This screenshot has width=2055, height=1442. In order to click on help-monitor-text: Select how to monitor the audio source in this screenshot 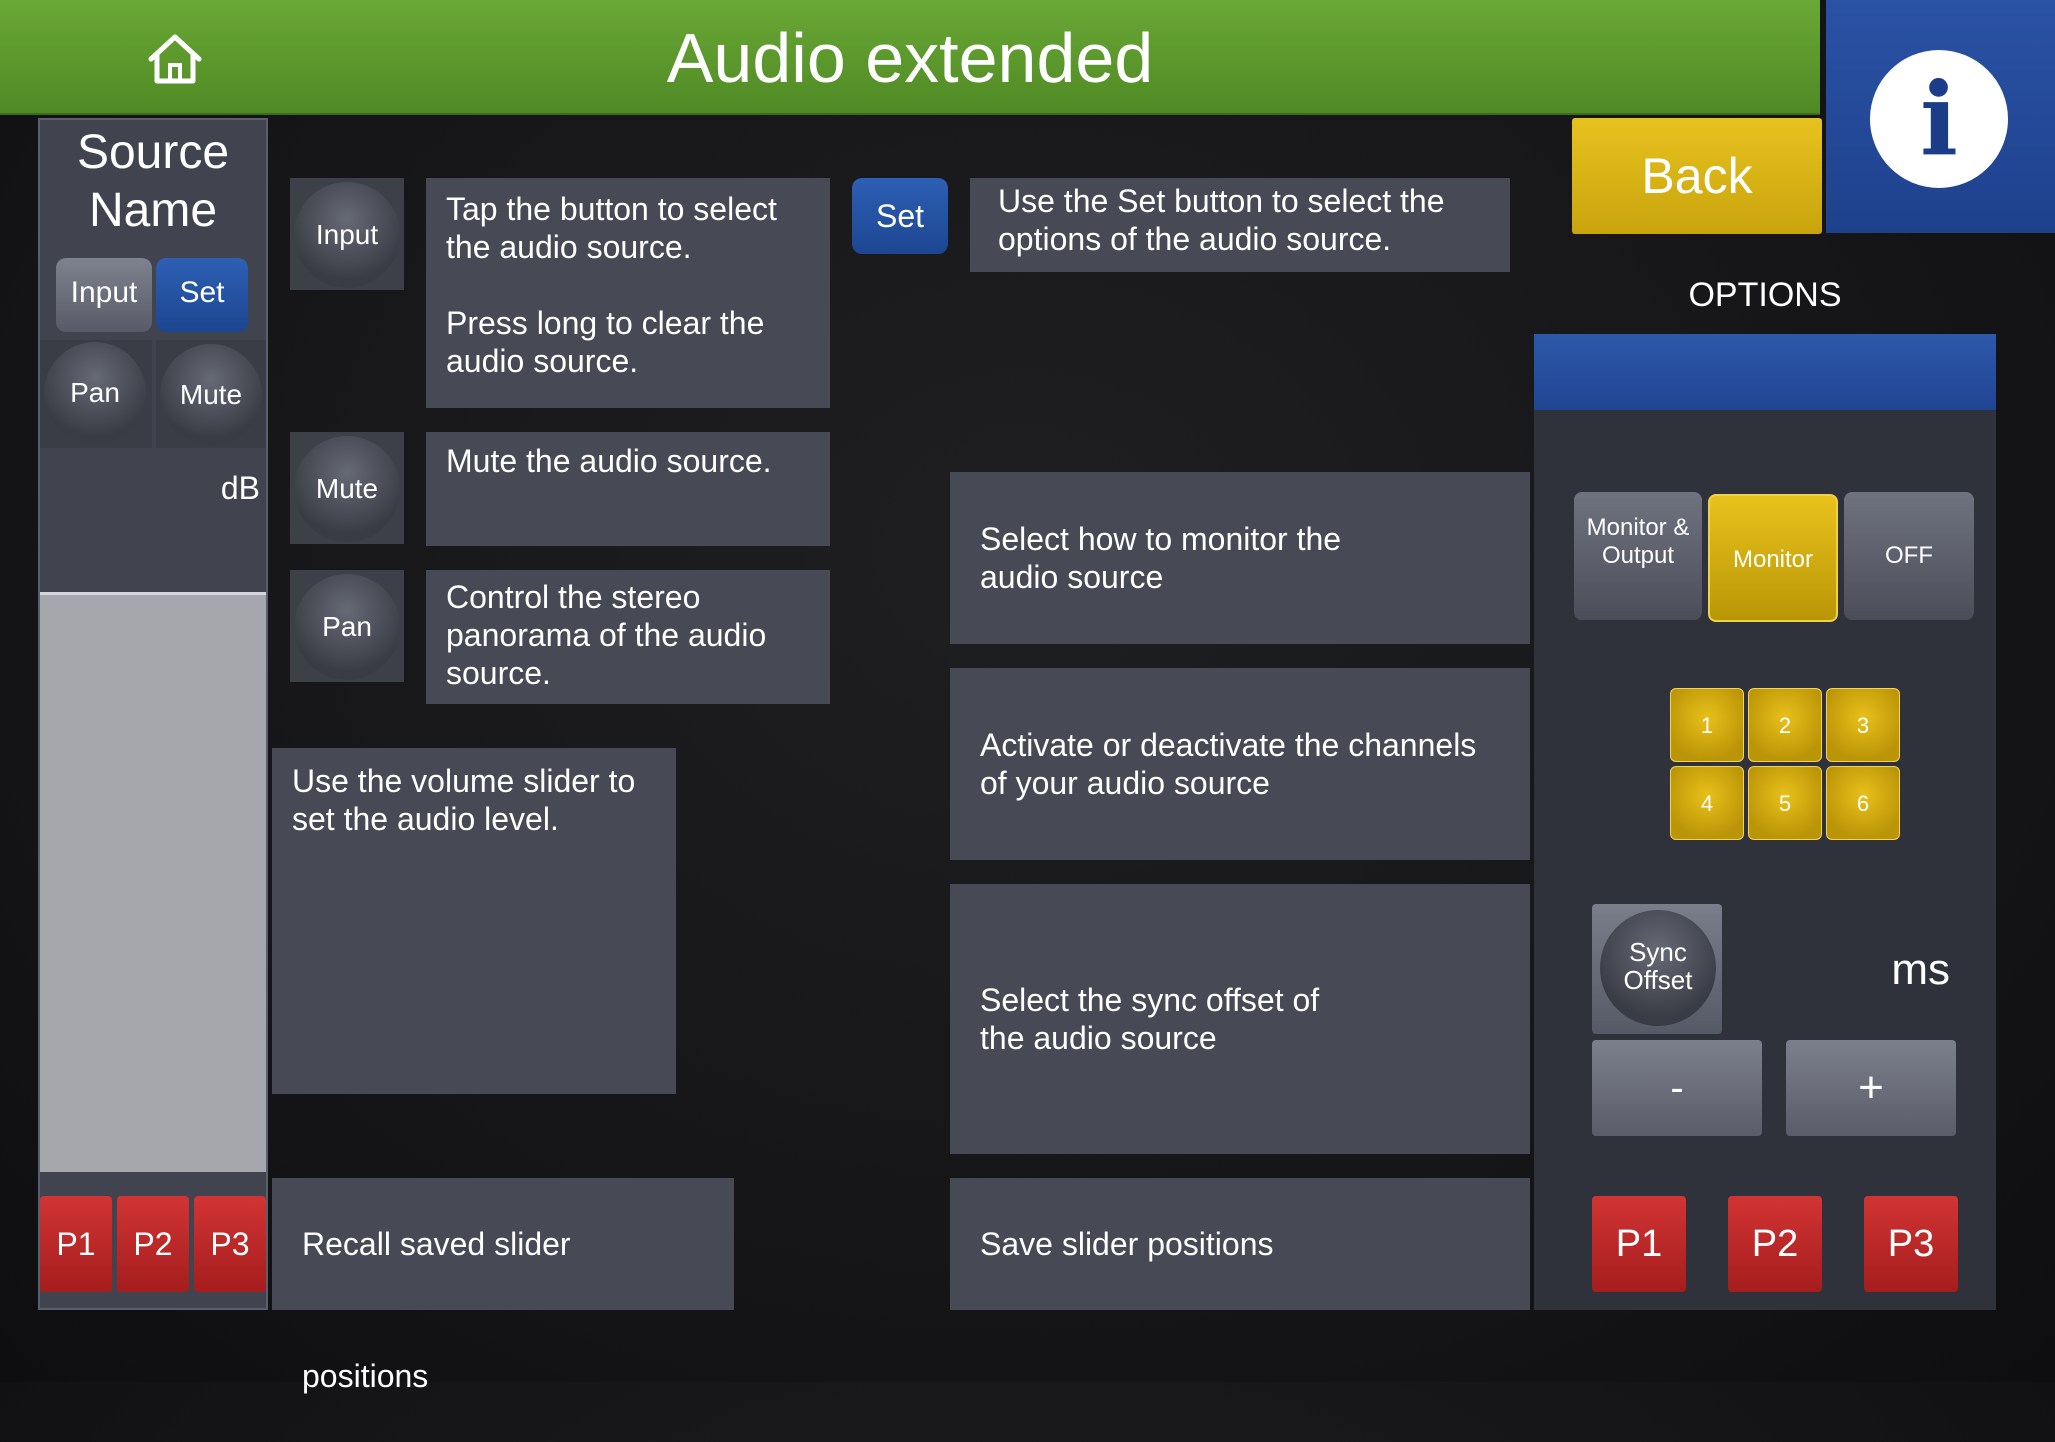, I will do `click(1161, 558)`.